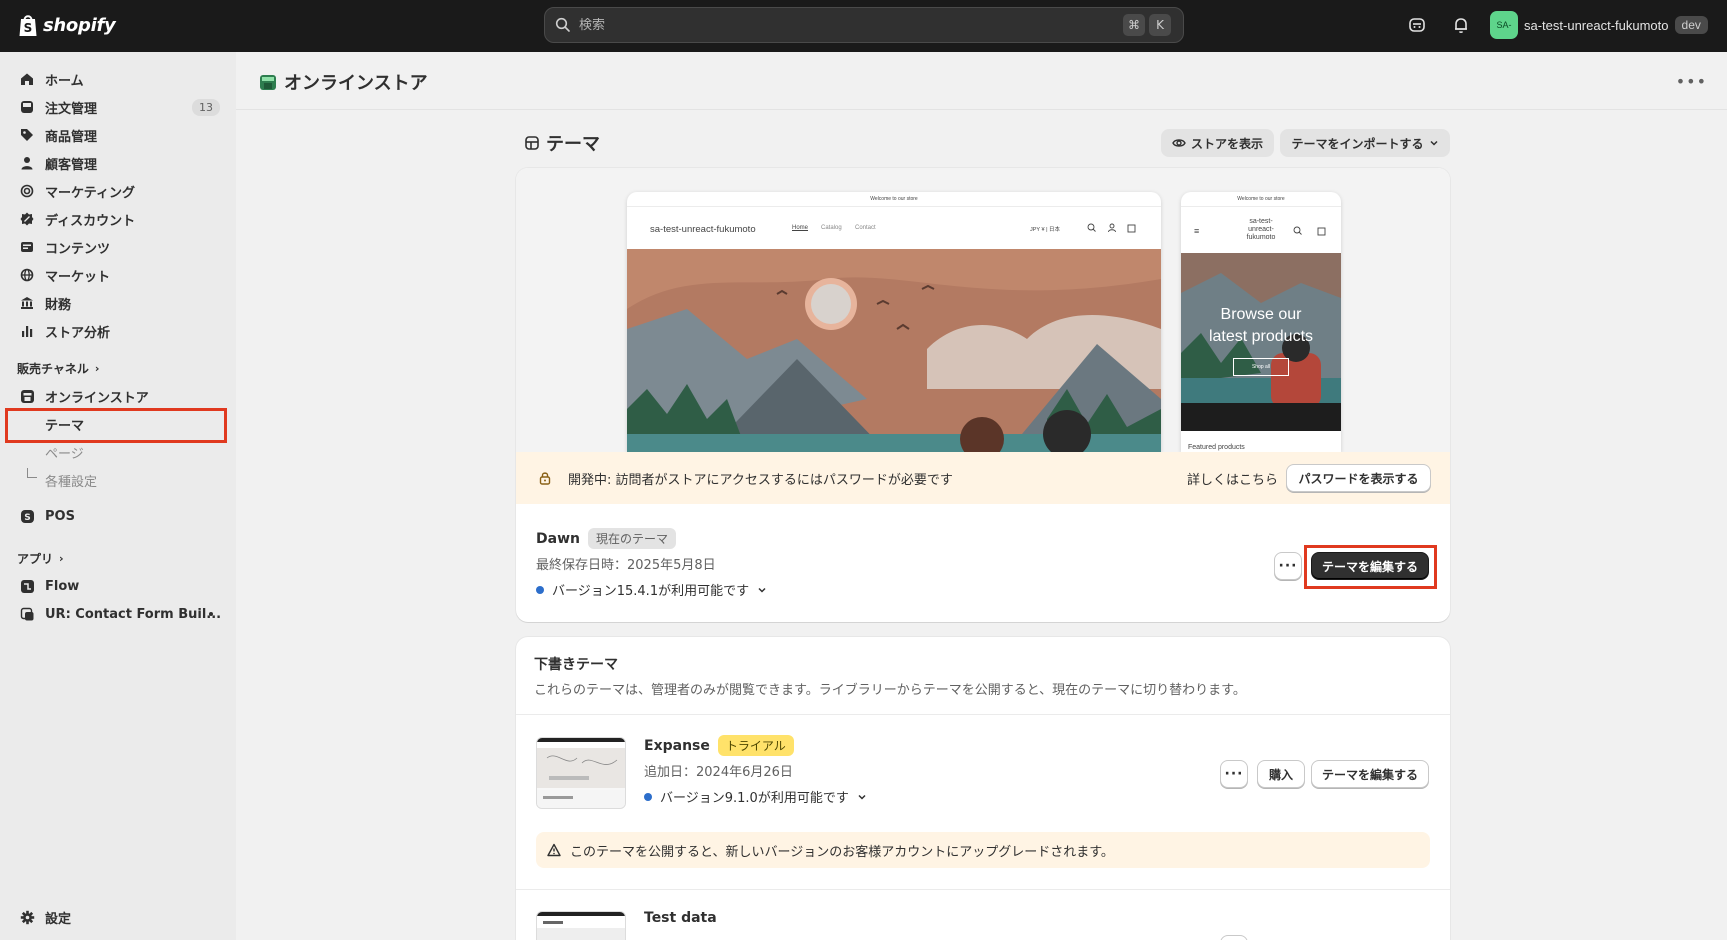  Describe the element at coordinates (27, 614) in the screenshot. I see `contact-form-app-icon` at that location.